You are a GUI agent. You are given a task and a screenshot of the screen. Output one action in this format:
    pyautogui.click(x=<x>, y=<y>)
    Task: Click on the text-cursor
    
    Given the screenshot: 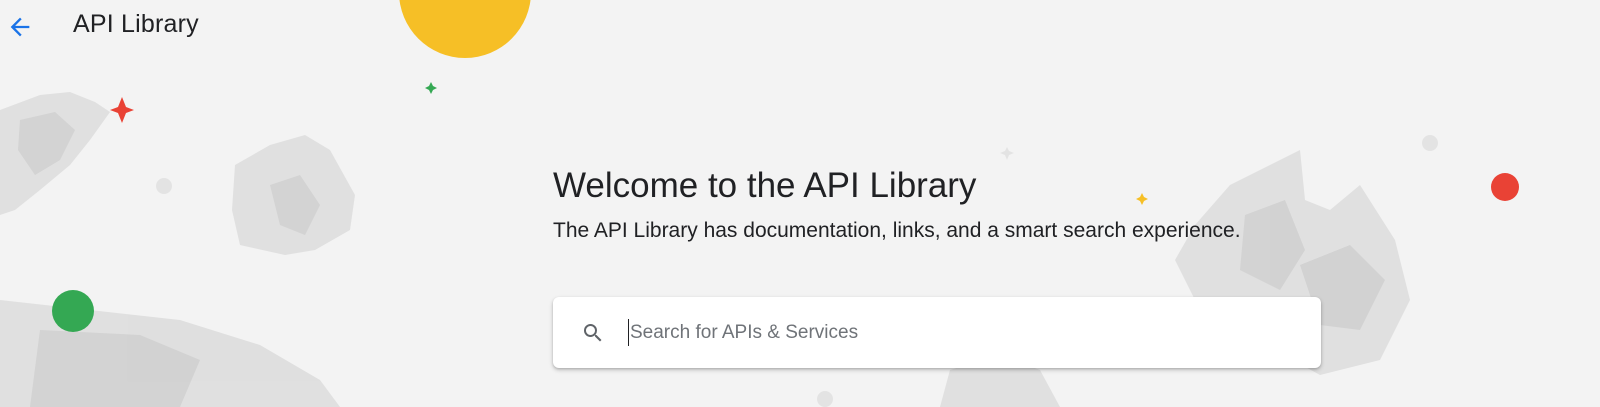 What is the action you would take?
    pyautogui.click(x=628, y=332)
    